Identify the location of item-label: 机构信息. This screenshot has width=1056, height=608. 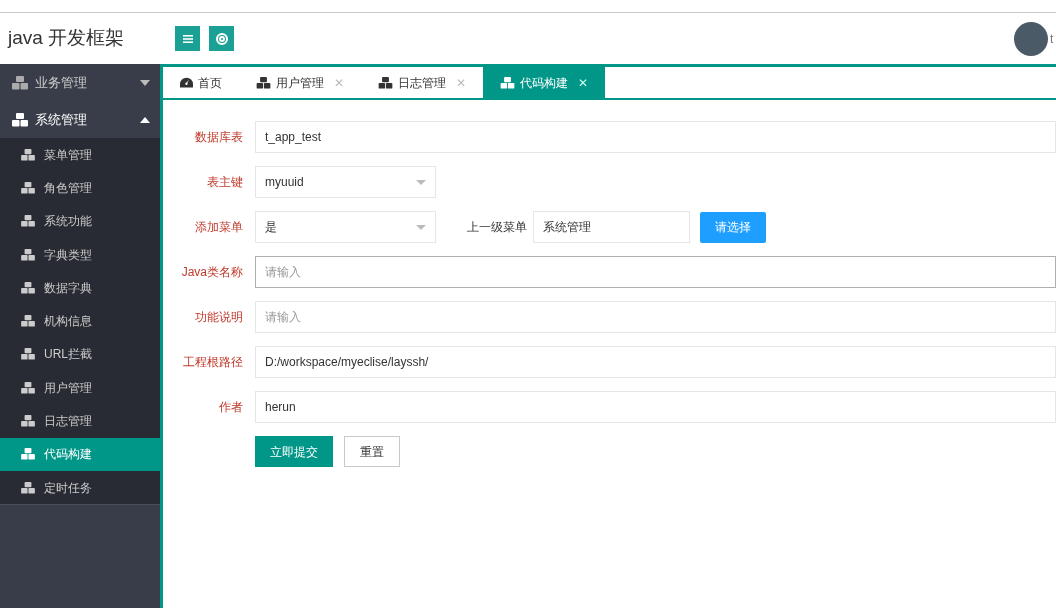
(68, 322).